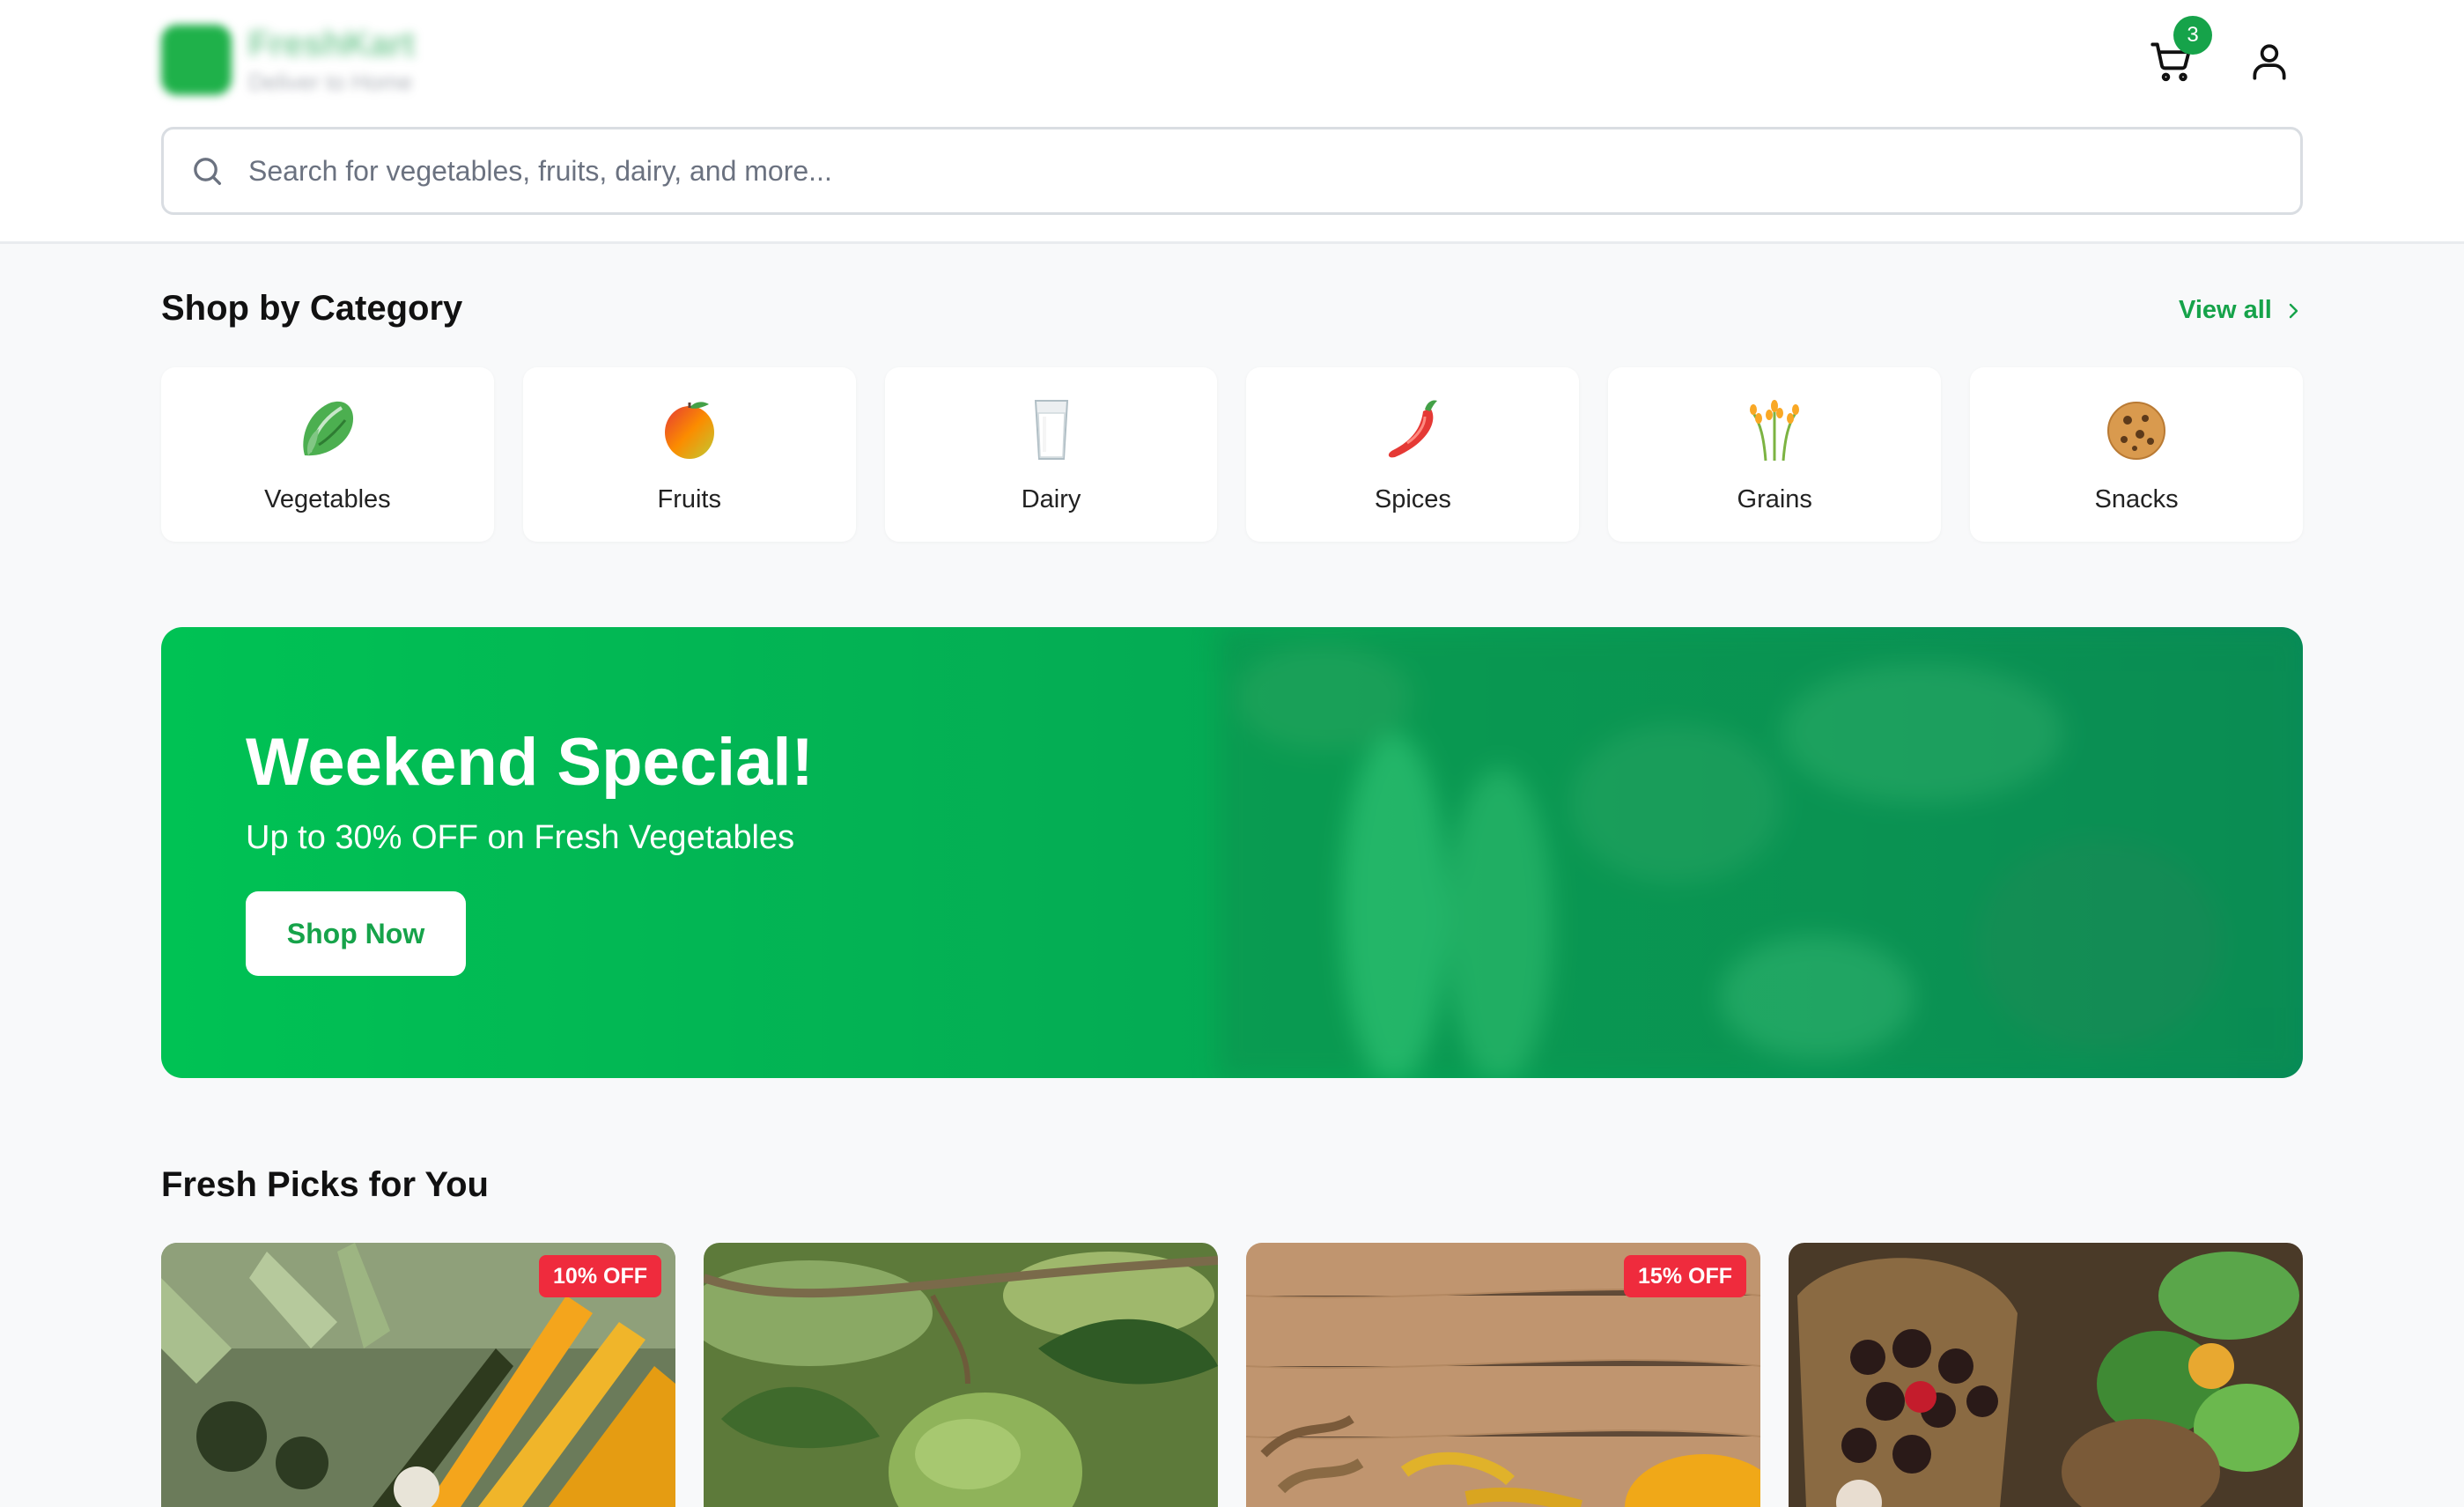  I want to click on shop-now-button: Shop Now, so click(356, 933).